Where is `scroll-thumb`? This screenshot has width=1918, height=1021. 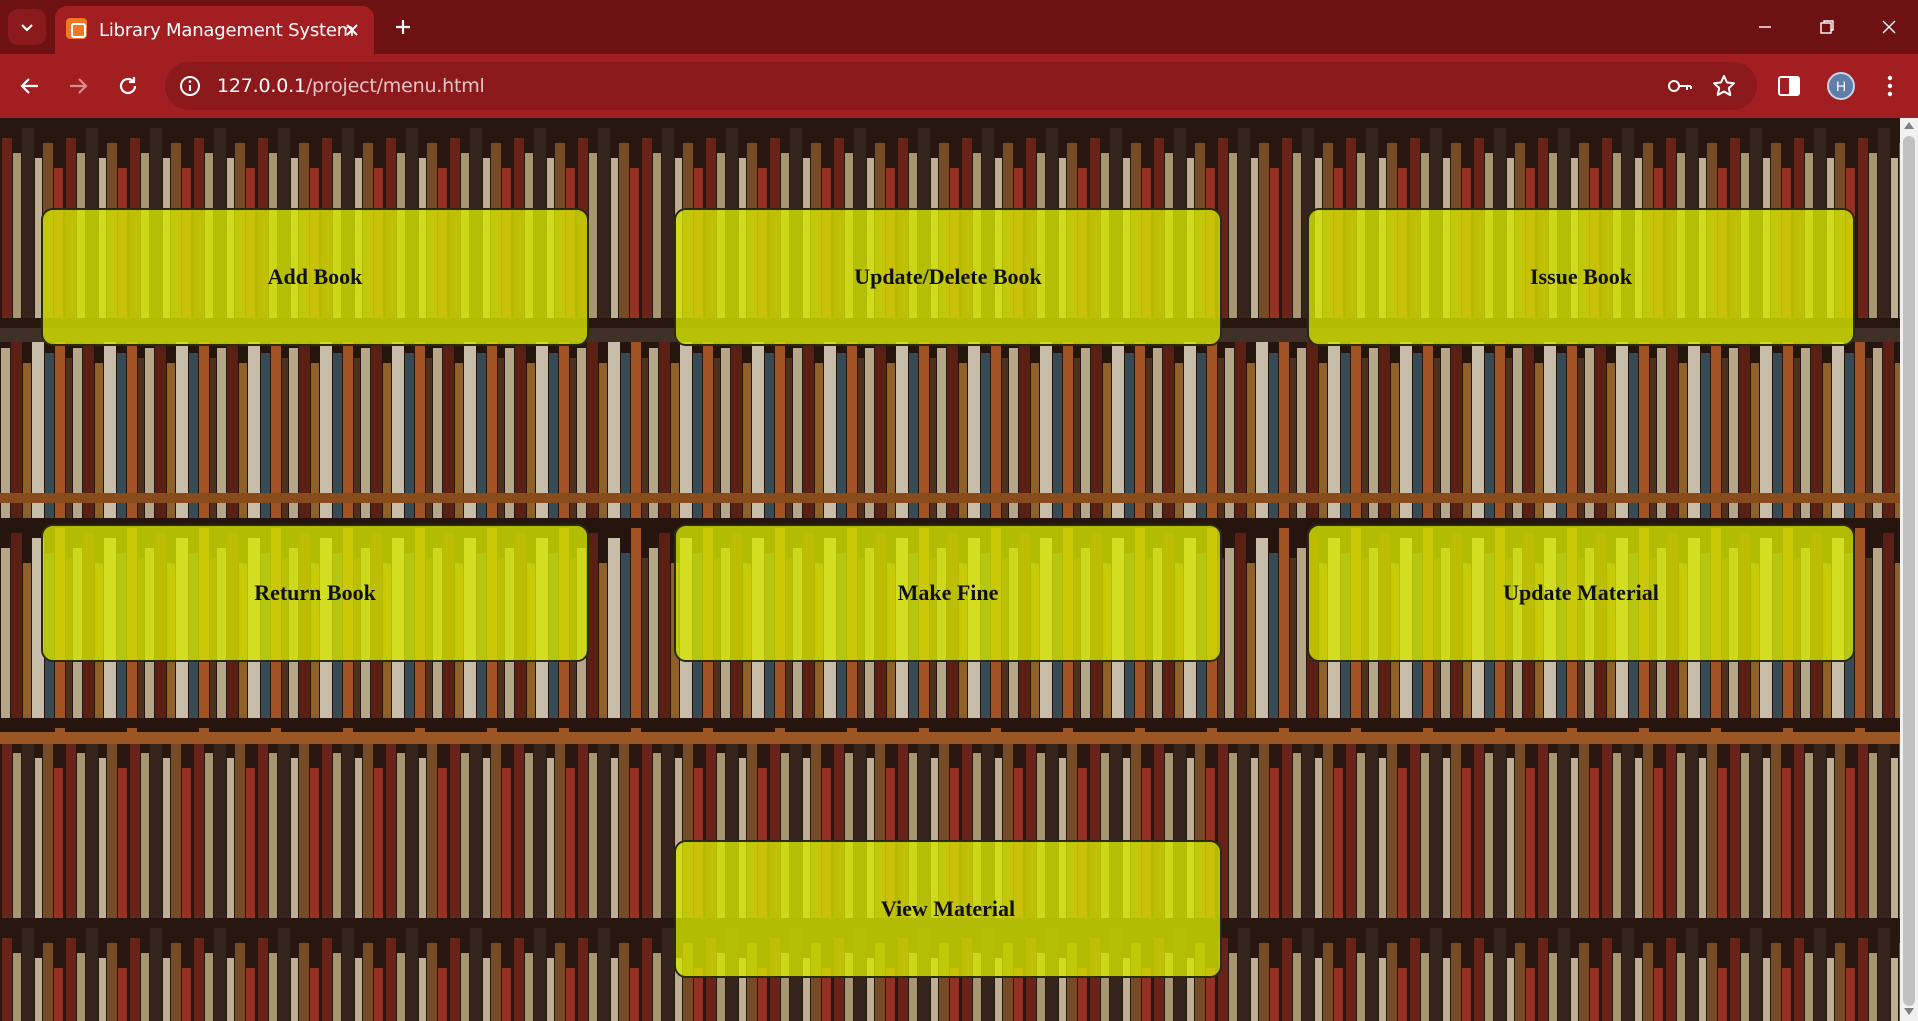 scroll-thumb is located at coordinates (1909, 571).